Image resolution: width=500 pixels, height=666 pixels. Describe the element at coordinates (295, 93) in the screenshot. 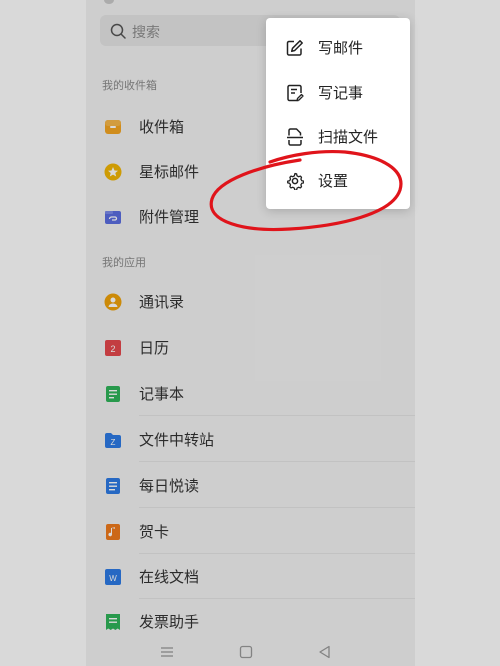

I see `note-icon` at that location.